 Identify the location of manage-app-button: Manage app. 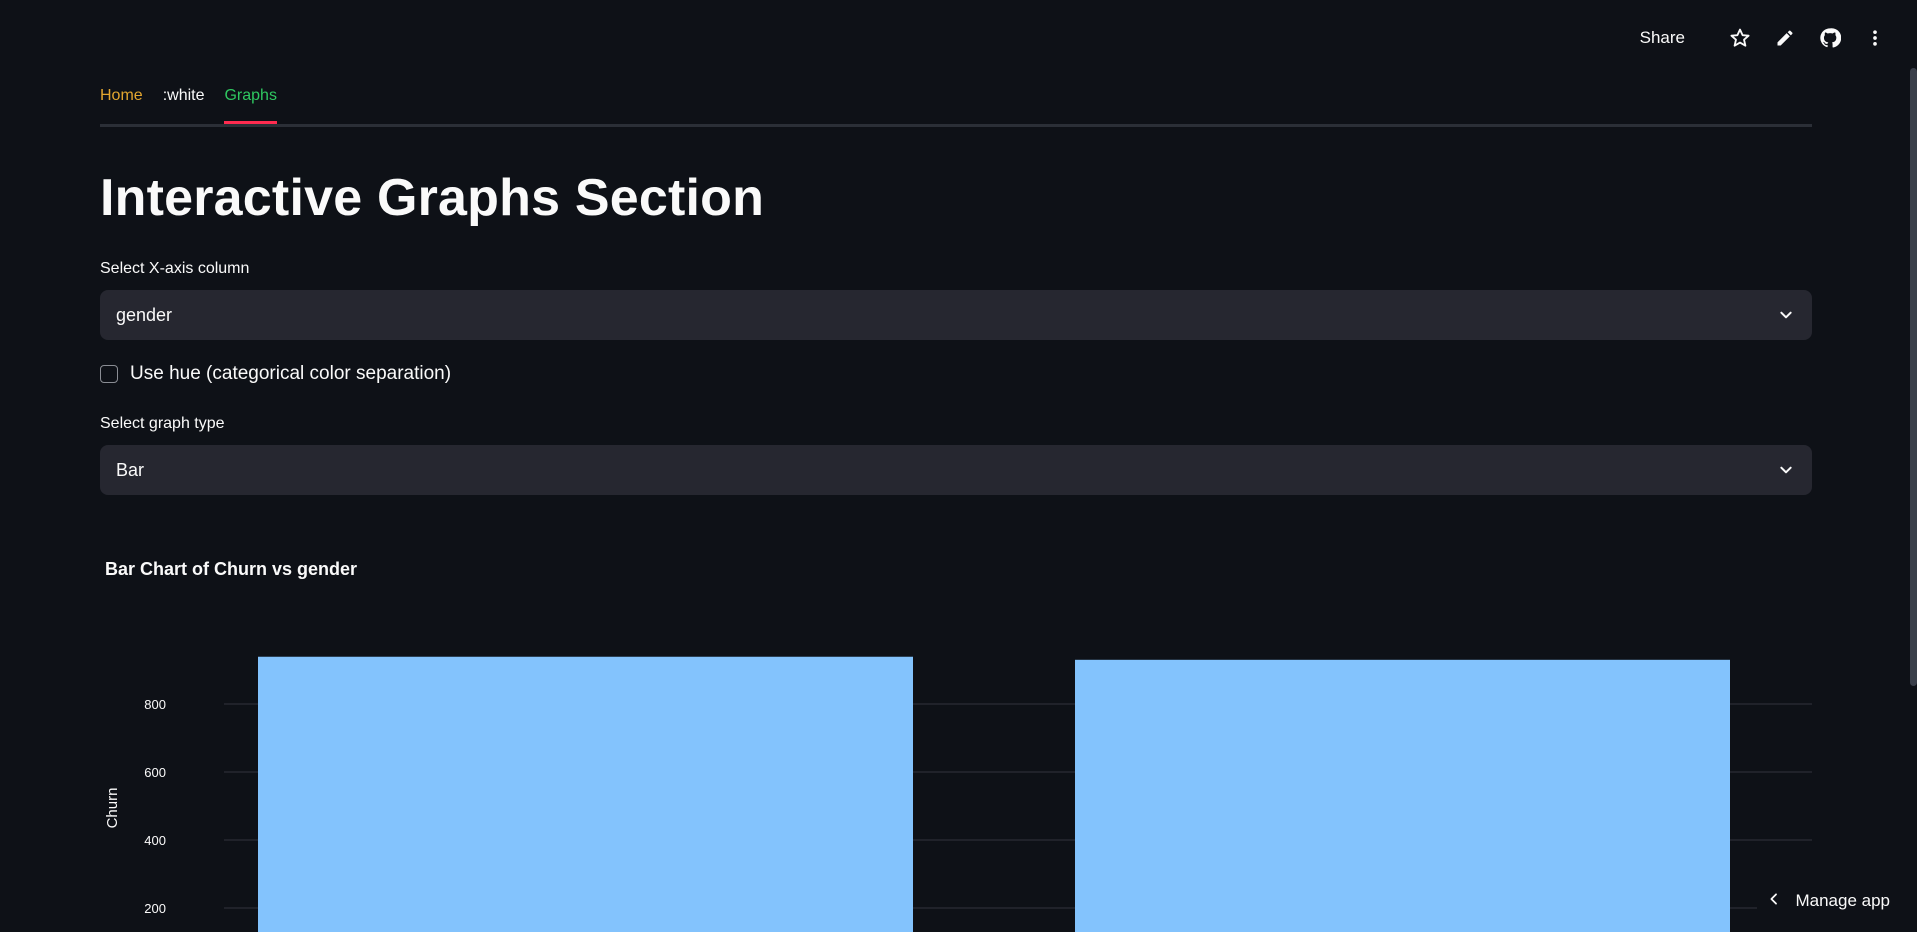
(1823, 901).